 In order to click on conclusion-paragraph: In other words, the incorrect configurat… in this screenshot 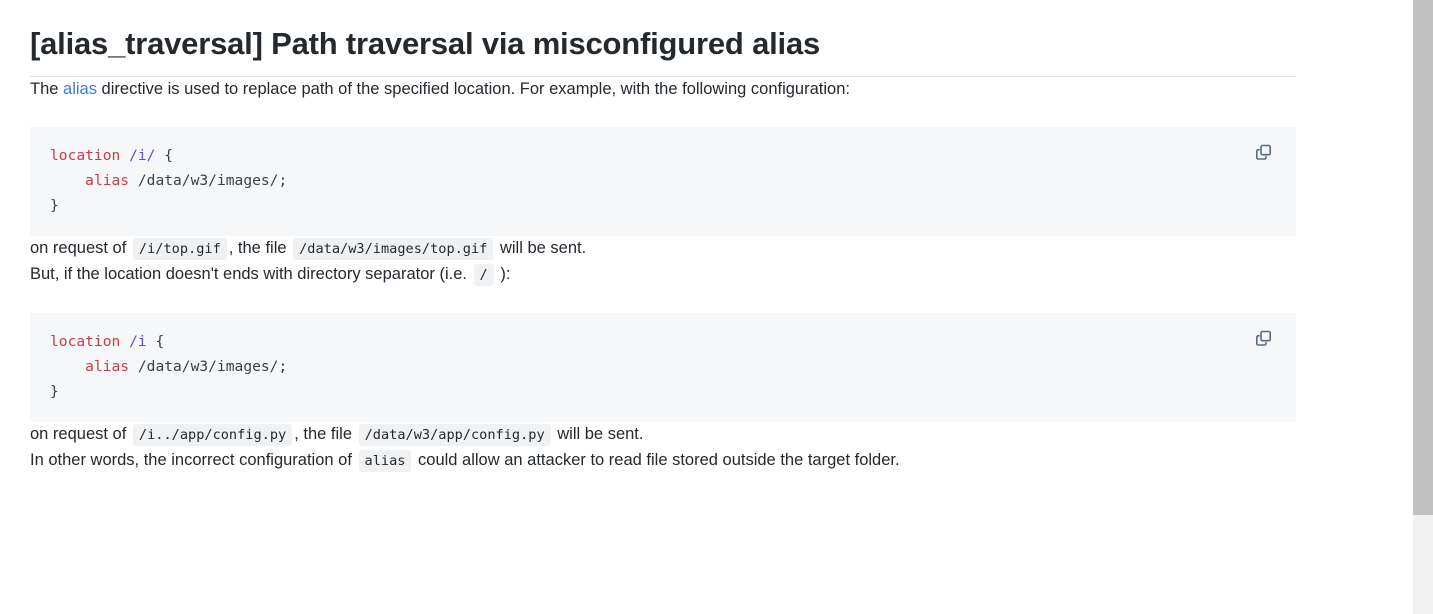, I will do `click(663, 461)`.